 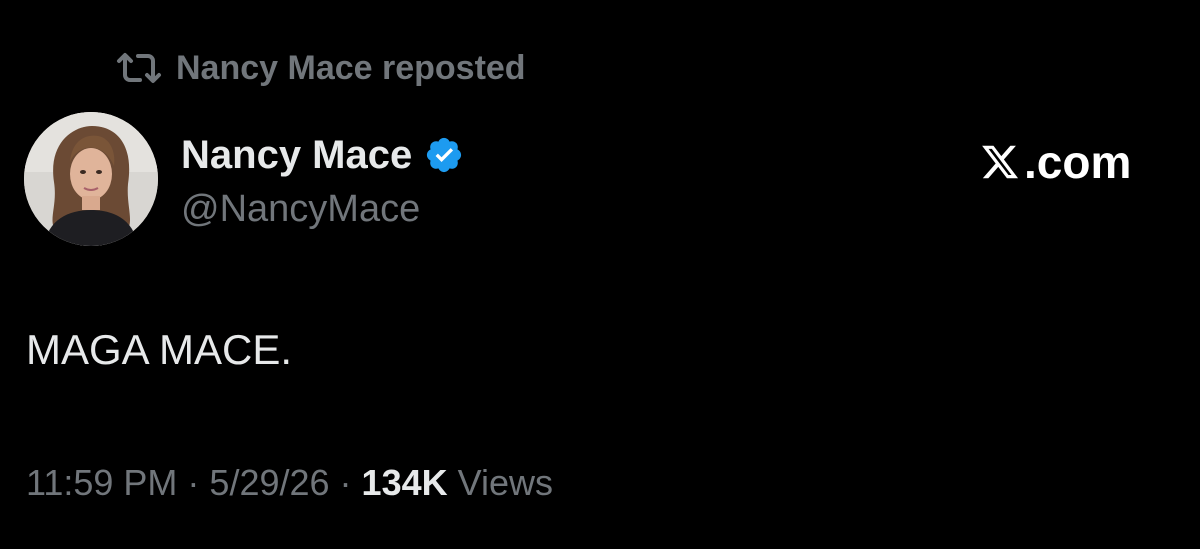 What do you see at coordinates (405, 483) in the screenshot?
I see `views-count: 134K` at bounding box center [405, 483].